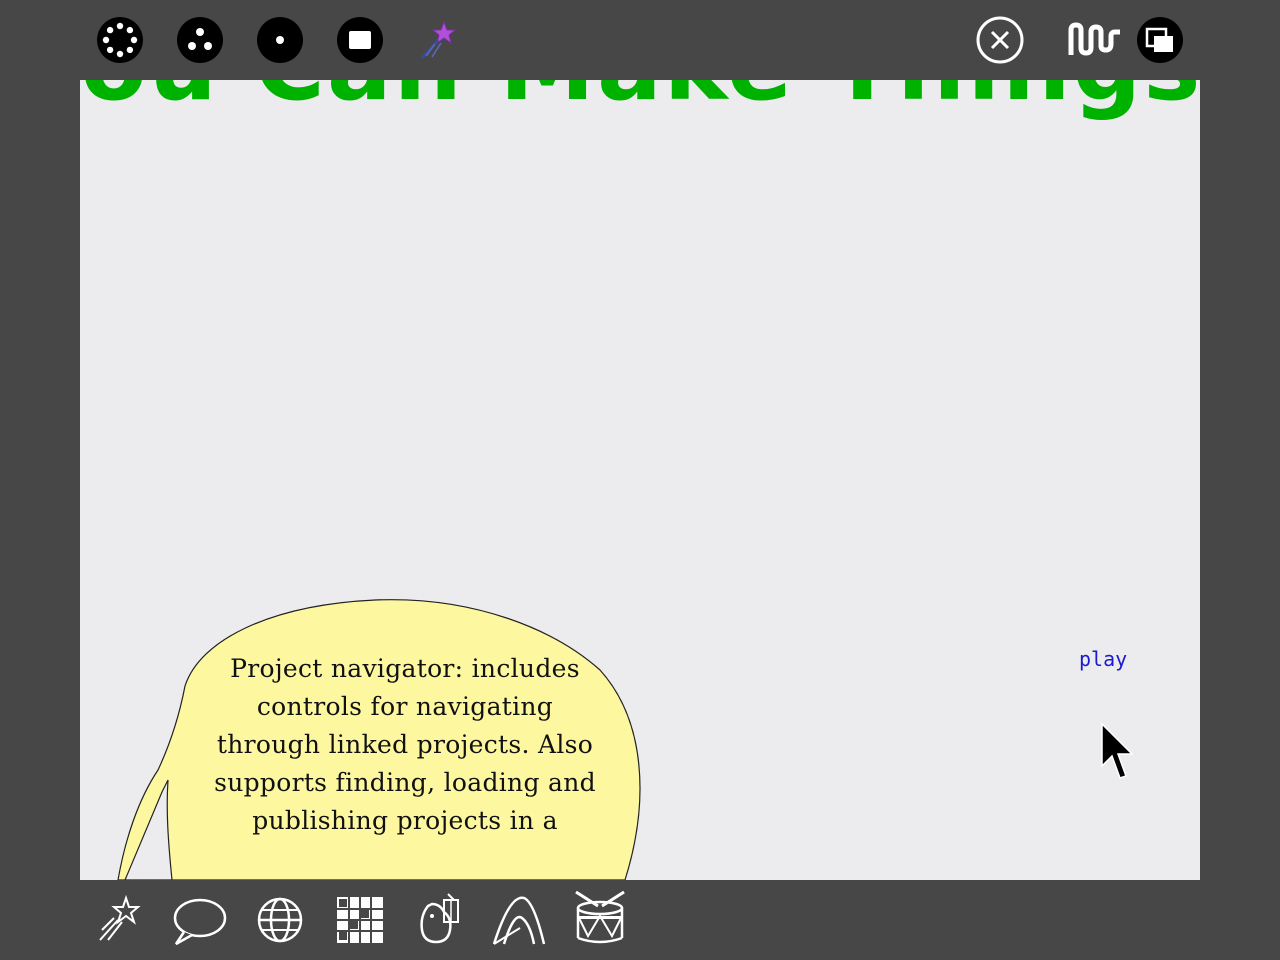 The image size is (1280, 960). Describe the element at coordinates (360, 920) in the screenshot. I see `grid-icon` at that location.